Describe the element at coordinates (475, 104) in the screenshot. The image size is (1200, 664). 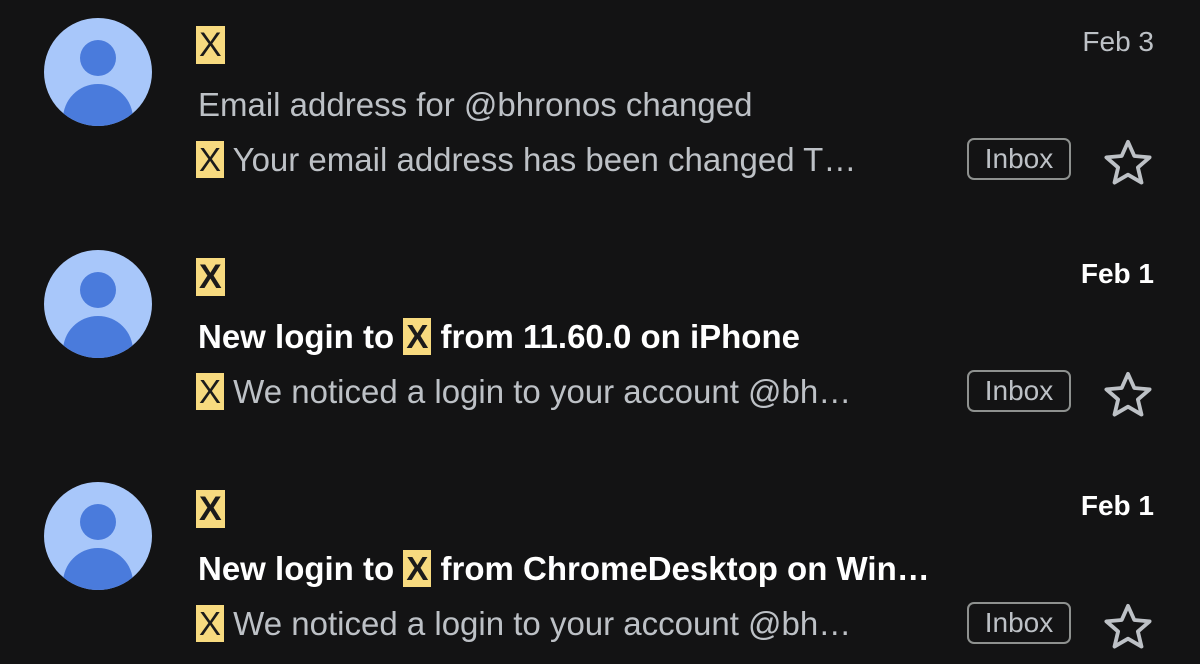
I see `email-subject: Email address for @bhronos changed` at that location.